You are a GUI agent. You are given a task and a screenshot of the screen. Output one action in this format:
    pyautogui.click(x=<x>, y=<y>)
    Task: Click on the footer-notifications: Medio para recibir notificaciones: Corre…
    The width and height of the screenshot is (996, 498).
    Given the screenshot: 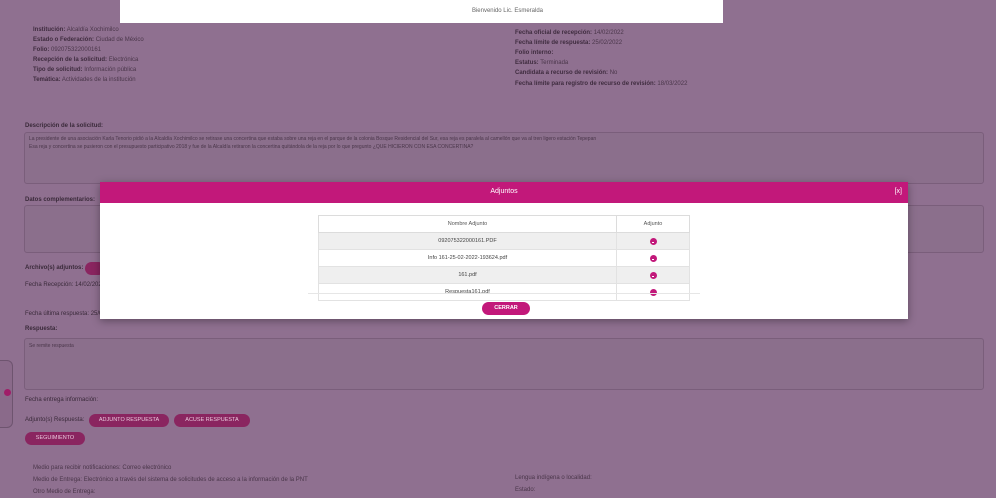 What is the action you would take?
    pyautogui.click(x=102, y=468)
    